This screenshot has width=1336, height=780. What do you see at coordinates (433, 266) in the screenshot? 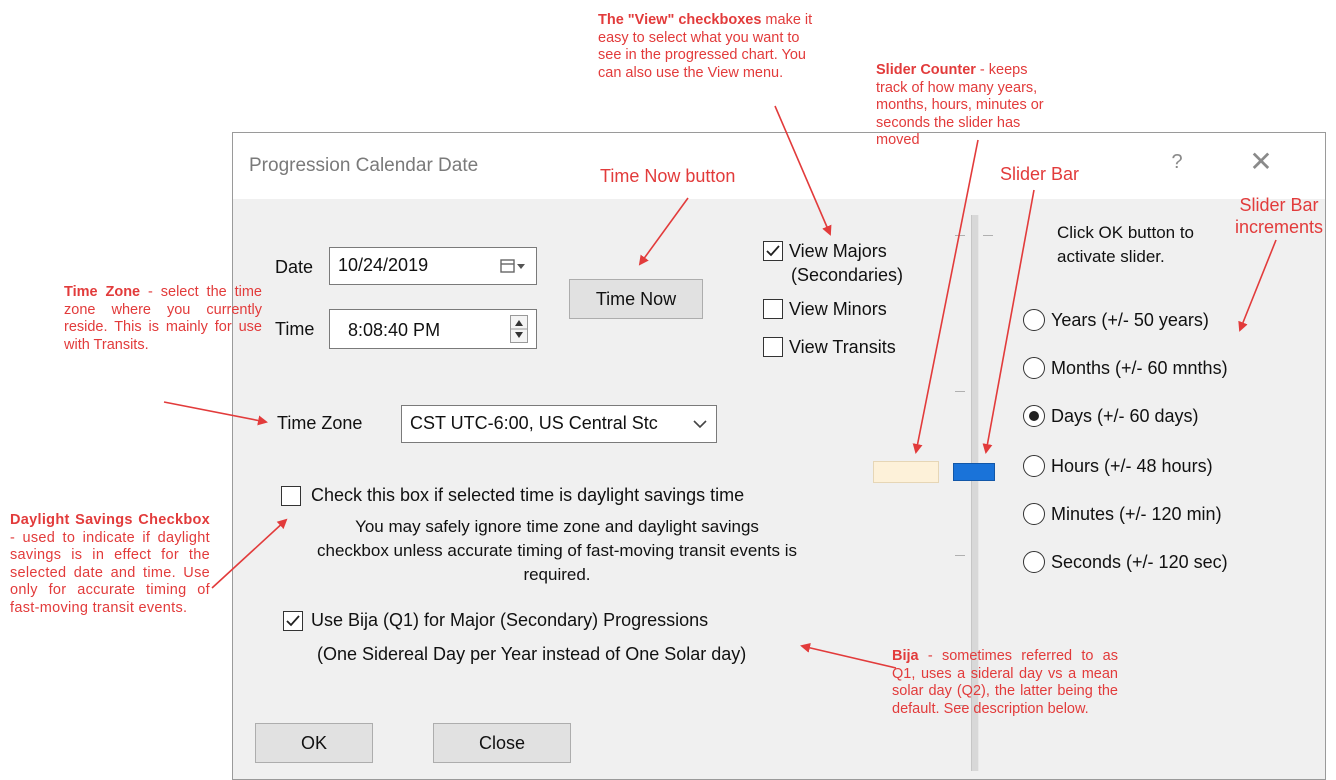
I see `date-picker: 10/24/2019` at bounding box center [433, 266].